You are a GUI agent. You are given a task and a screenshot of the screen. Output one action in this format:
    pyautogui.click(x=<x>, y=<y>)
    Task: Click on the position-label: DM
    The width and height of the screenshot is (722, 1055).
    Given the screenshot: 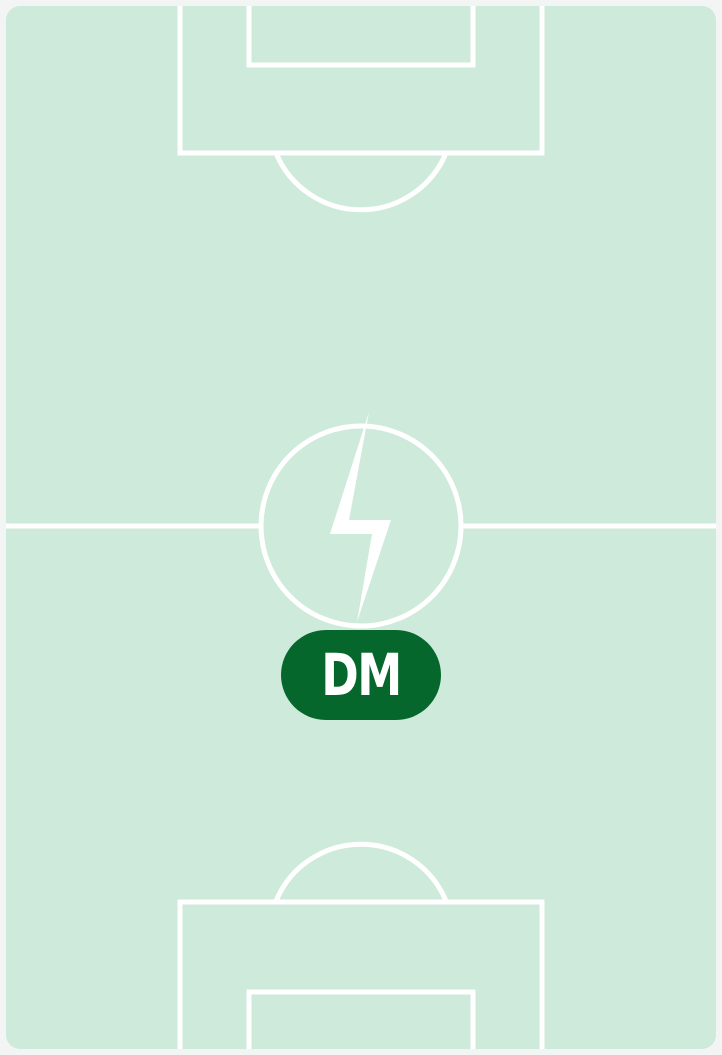 What is the action you would take?
    pyautogui.click(x=361, y=675)
    